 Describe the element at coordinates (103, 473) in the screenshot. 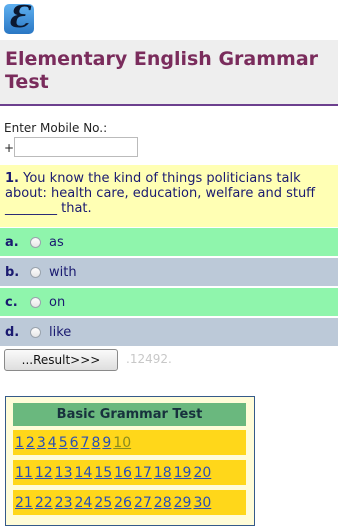

I see `test-link-15: 15` at that location.